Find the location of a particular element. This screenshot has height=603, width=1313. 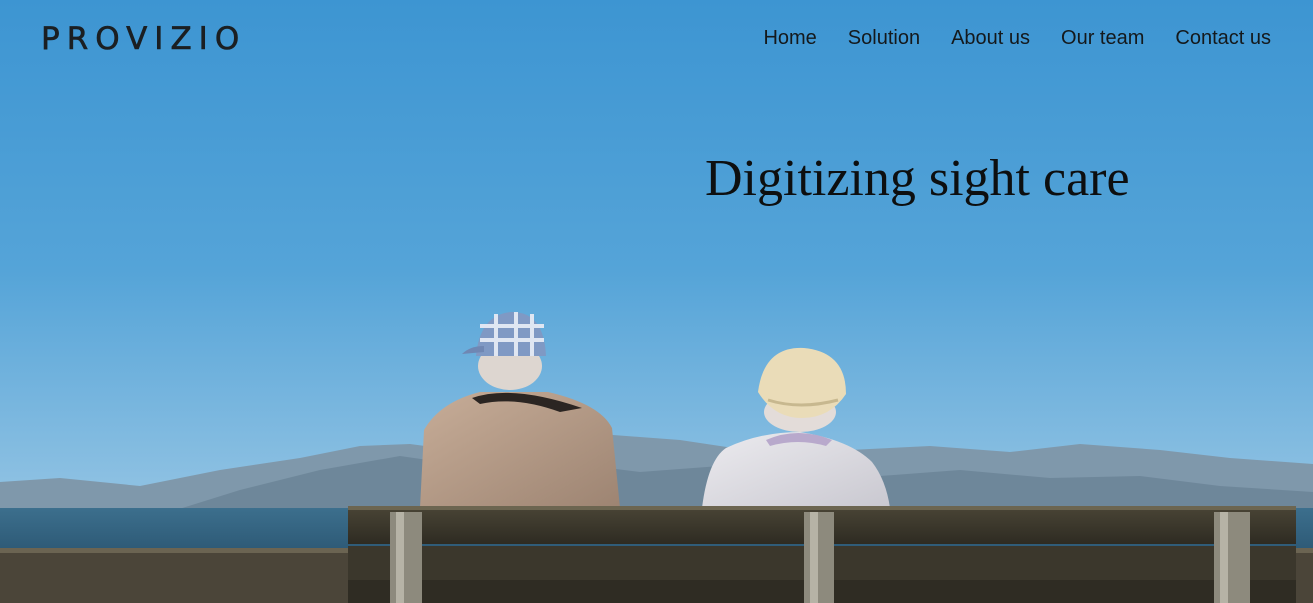

nav-link-contact-us: Contact us is located at coordinates (1223, 38).